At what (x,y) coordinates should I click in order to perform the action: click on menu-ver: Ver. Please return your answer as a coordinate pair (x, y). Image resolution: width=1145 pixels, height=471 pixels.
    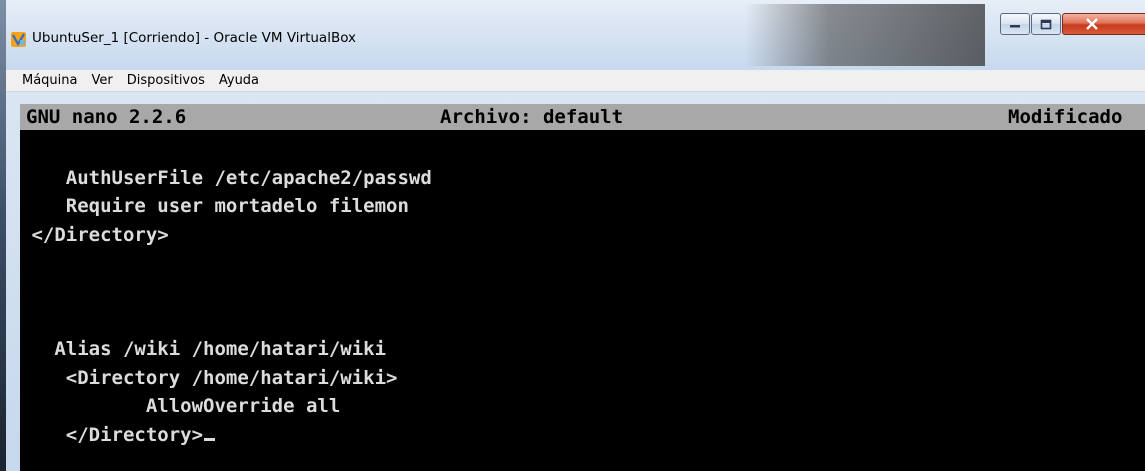
    Looking at the image, I should click on (102, 80).